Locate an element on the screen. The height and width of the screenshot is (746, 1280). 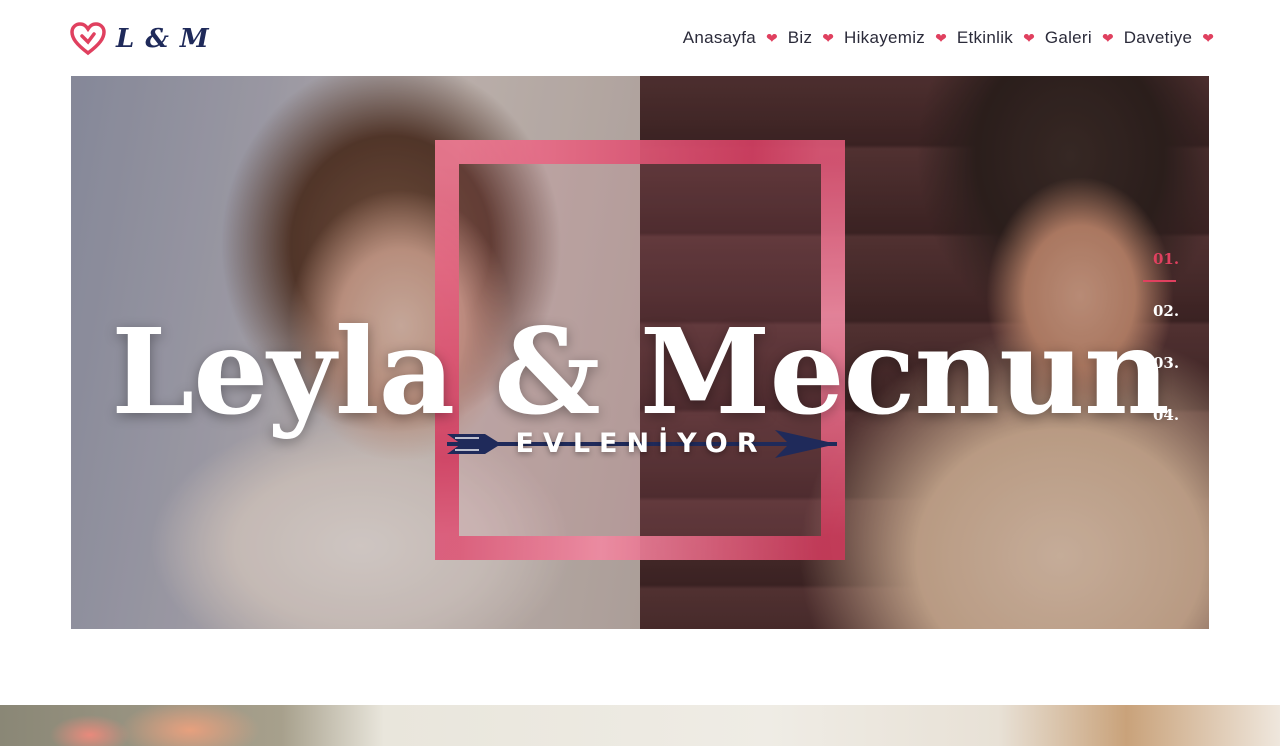
slide-indicator-04: 04. is located at coordinates (1176, 426).